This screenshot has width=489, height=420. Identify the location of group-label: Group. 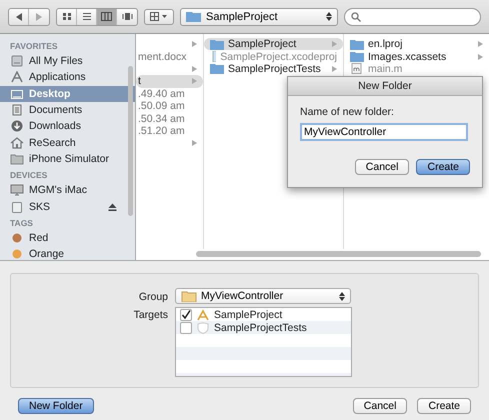
(153, 296).